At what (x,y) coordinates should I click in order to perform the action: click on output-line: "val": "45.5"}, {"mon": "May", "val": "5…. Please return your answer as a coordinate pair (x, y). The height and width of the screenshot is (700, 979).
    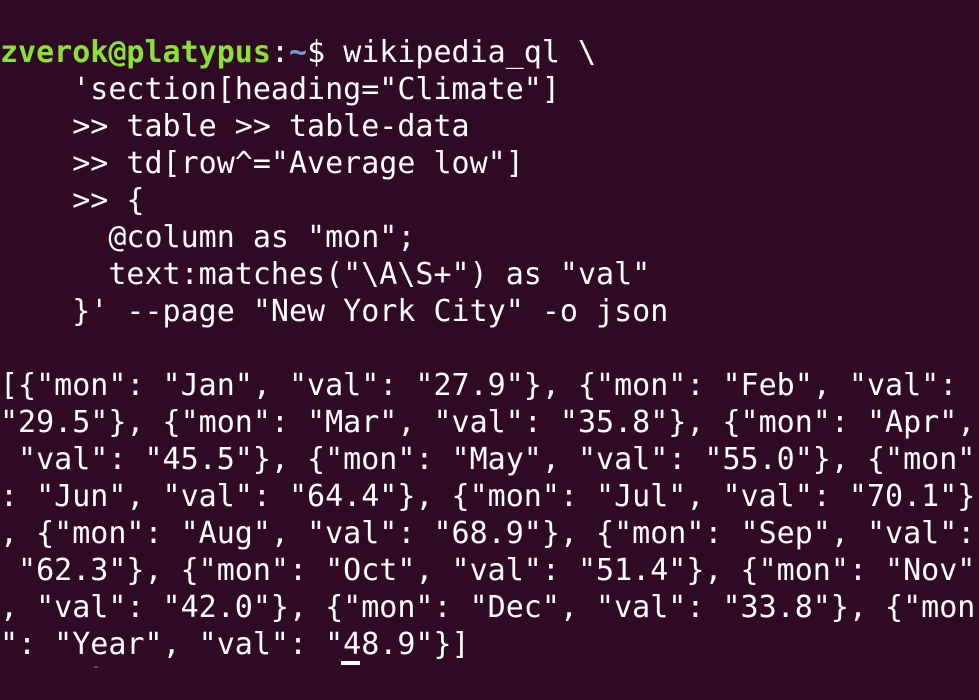
    Looking at the image, I should click on (488, 459).